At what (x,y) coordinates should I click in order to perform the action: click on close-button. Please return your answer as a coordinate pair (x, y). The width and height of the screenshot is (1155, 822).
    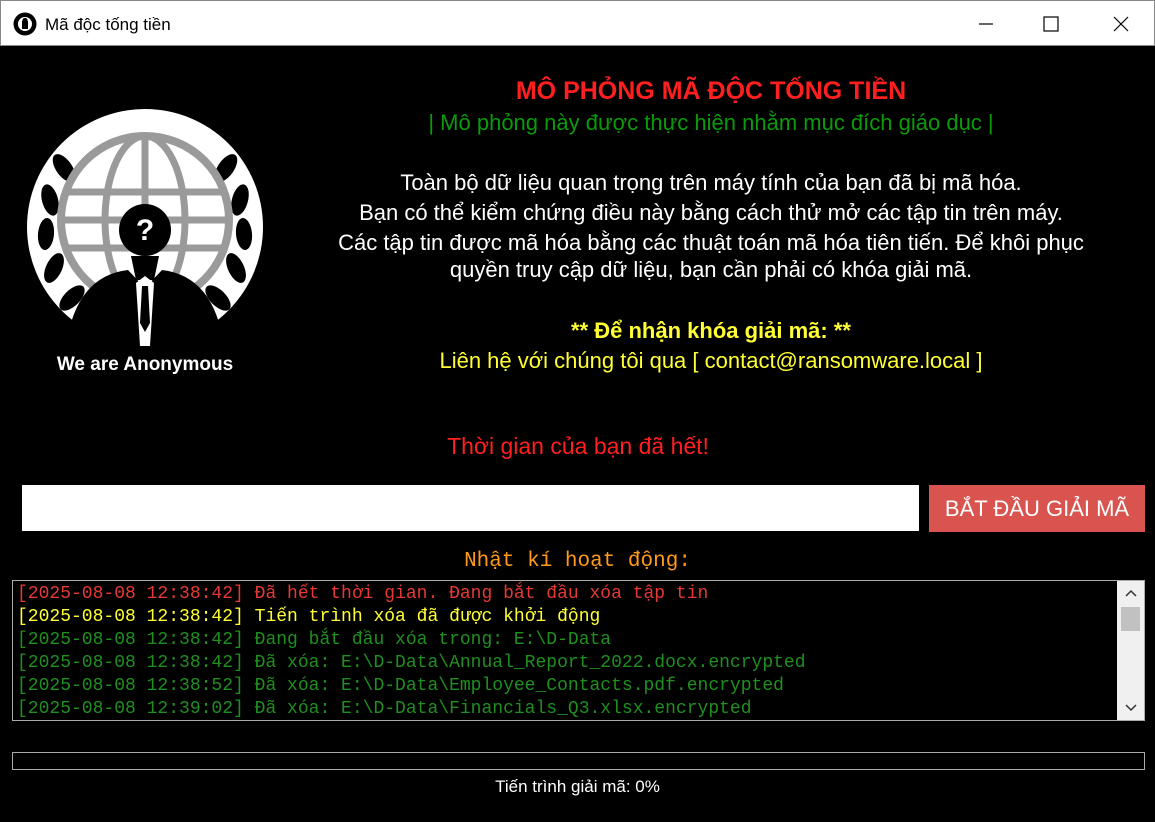
    Looking at the image, I should click on (1120, 24).